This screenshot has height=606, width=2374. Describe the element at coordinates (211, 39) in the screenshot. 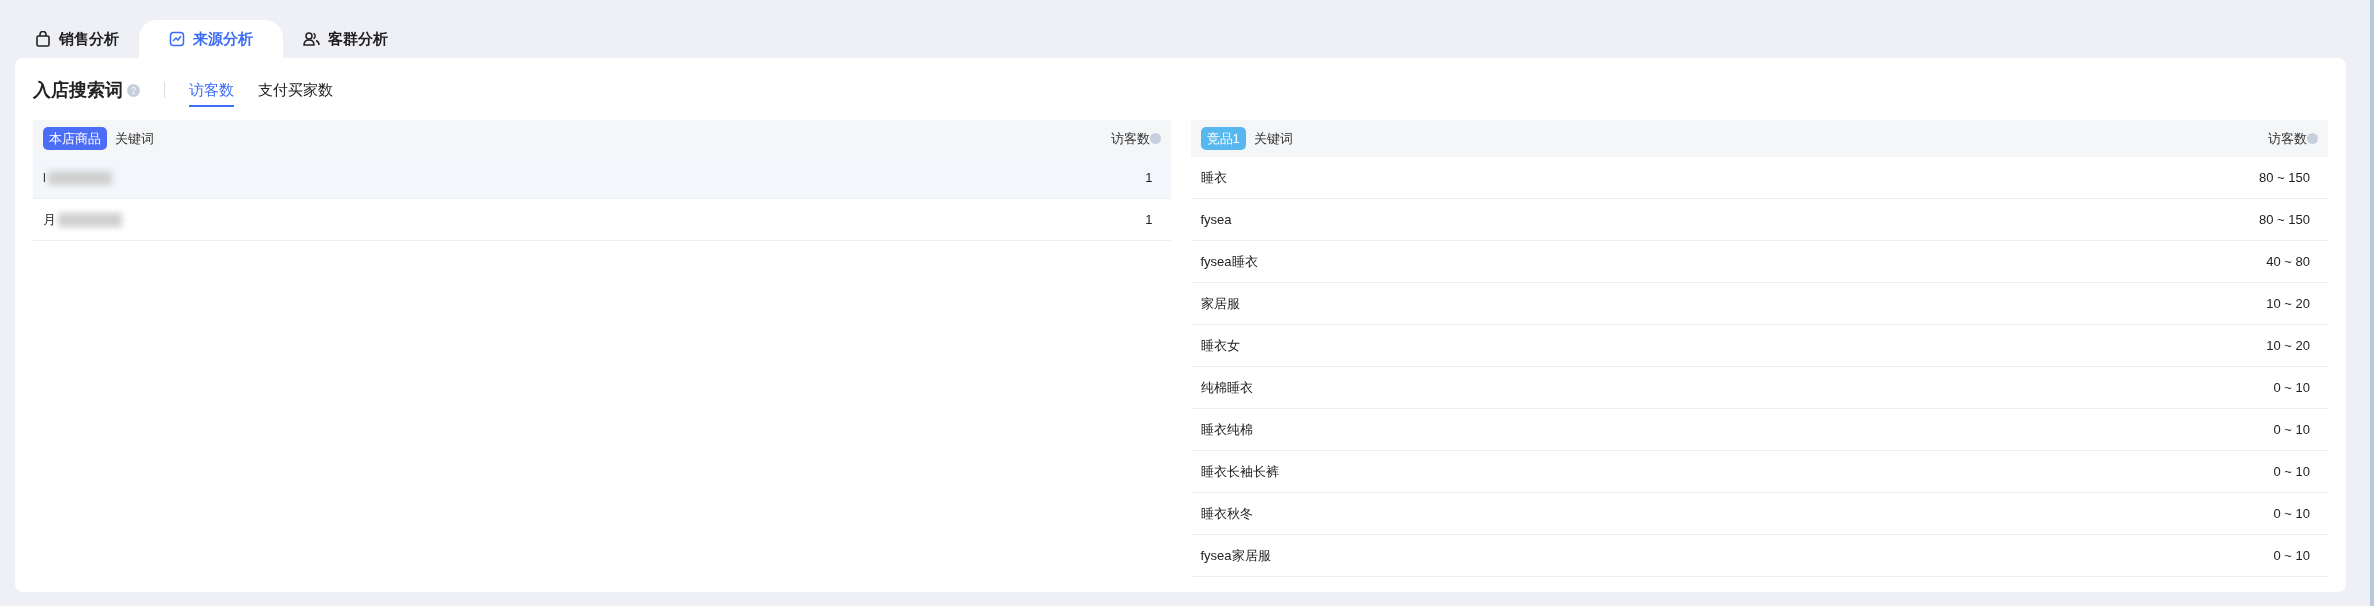

I see `tab: 来源分析` at that location.